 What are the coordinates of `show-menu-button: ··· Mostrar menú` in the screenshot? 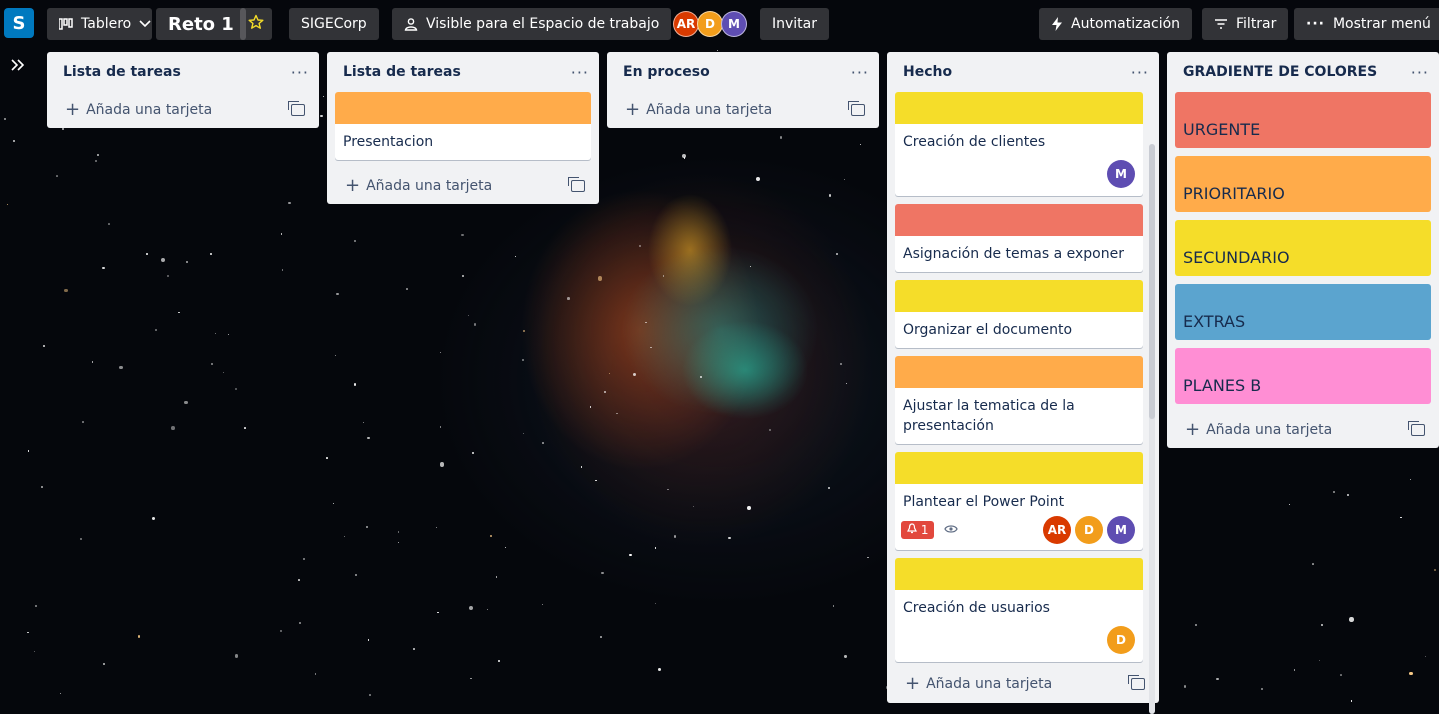 It's located at (1366, 24).